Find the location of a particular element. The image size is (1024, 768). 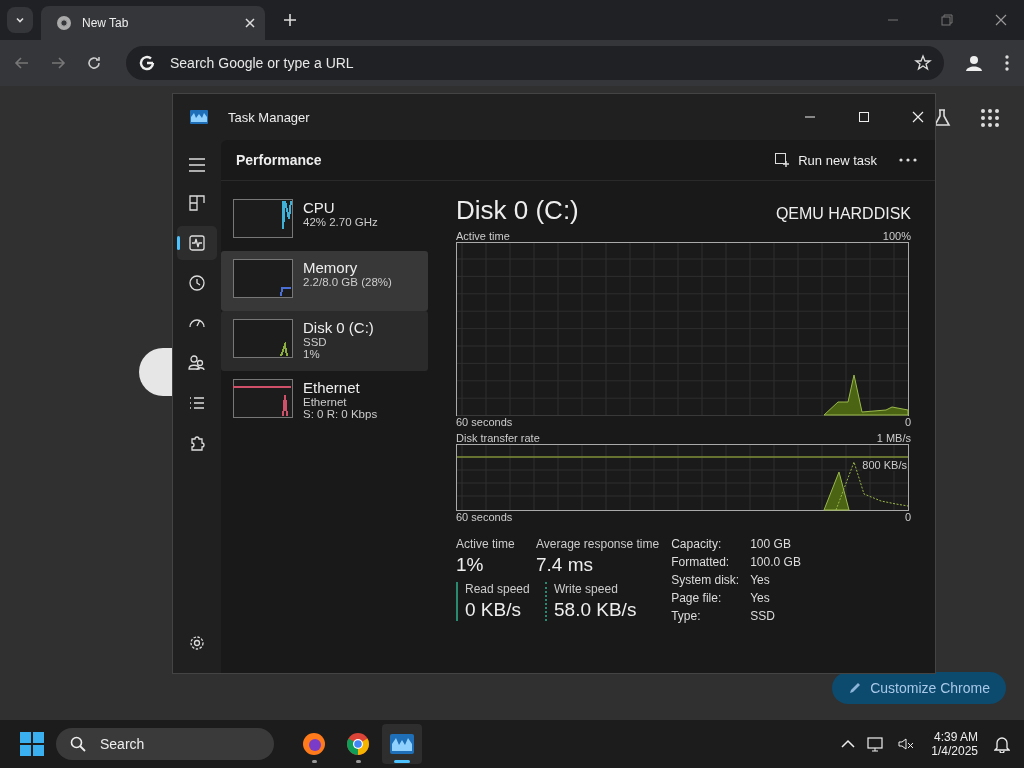

start-icon is located at coordinates (32, 744).